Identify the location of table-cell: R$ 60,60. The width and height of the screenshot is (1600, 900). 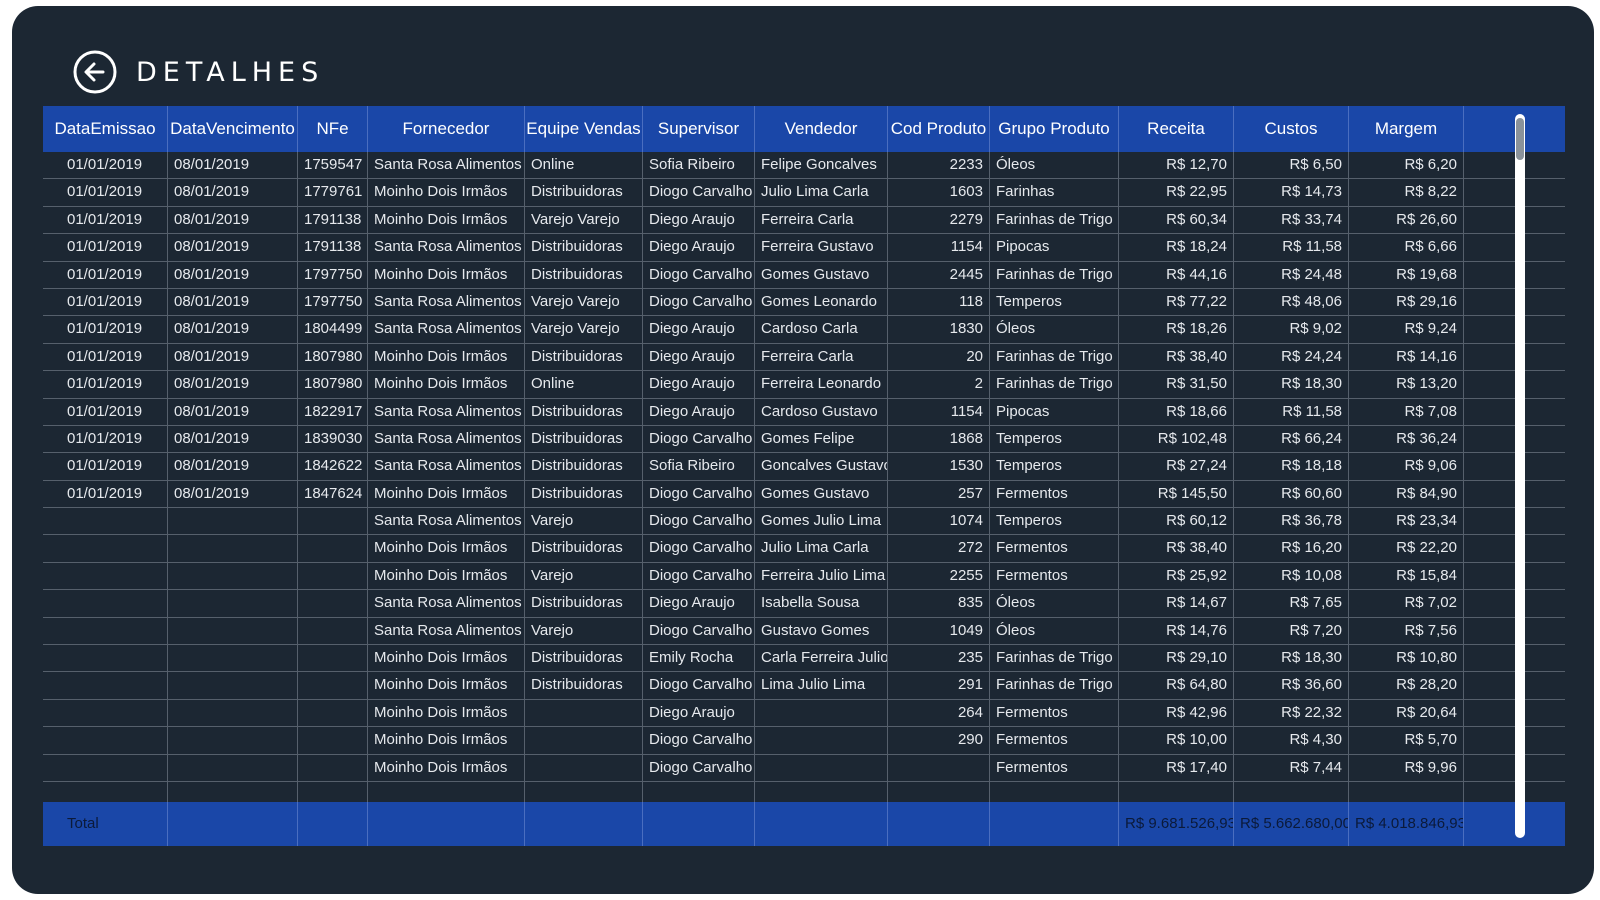
(1291, 494).